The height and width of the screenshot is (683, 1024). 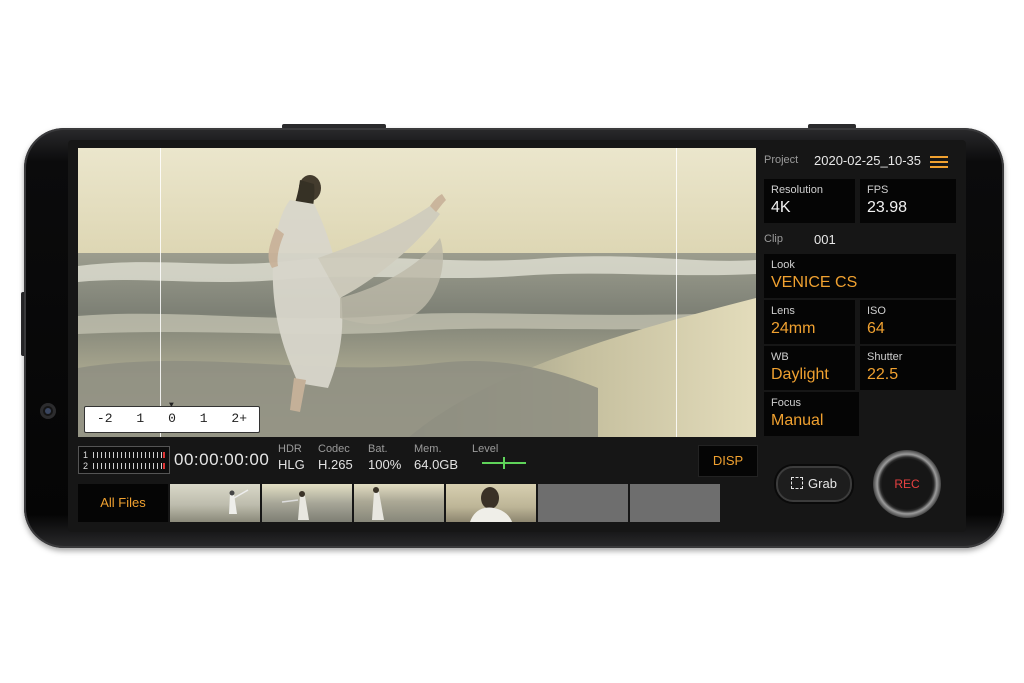 I want to click on hdr-value: HLG, so click(x=291, y=464).